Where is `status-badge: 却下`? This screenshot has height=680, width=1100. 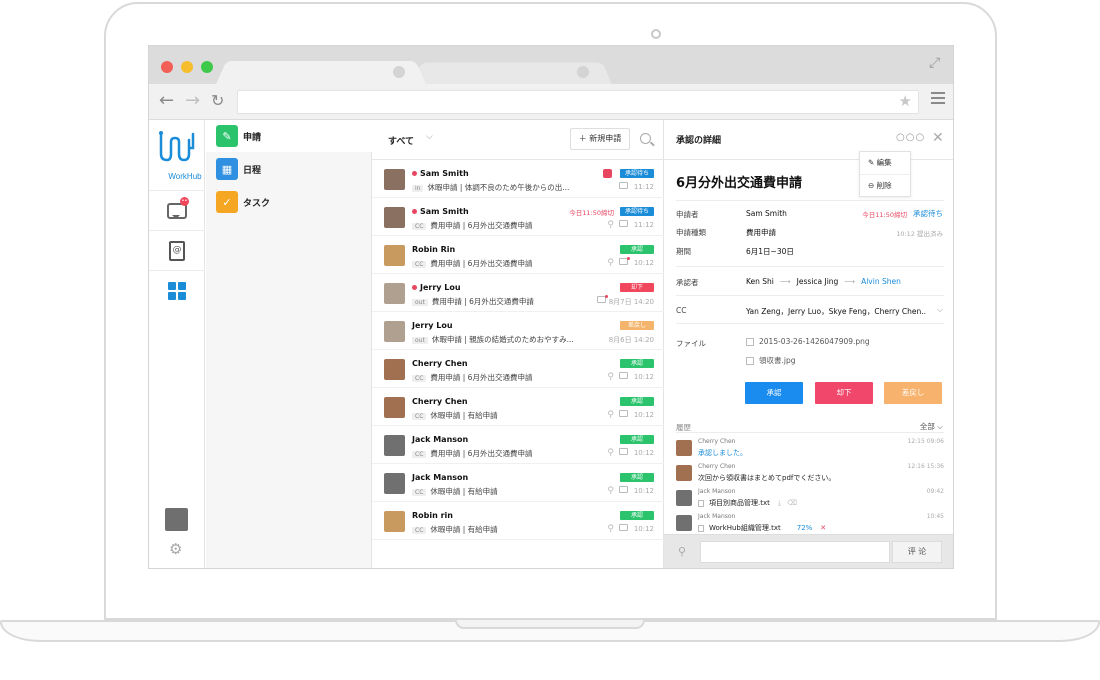 status-badge: 却下 is located at coordinates (637, 287).